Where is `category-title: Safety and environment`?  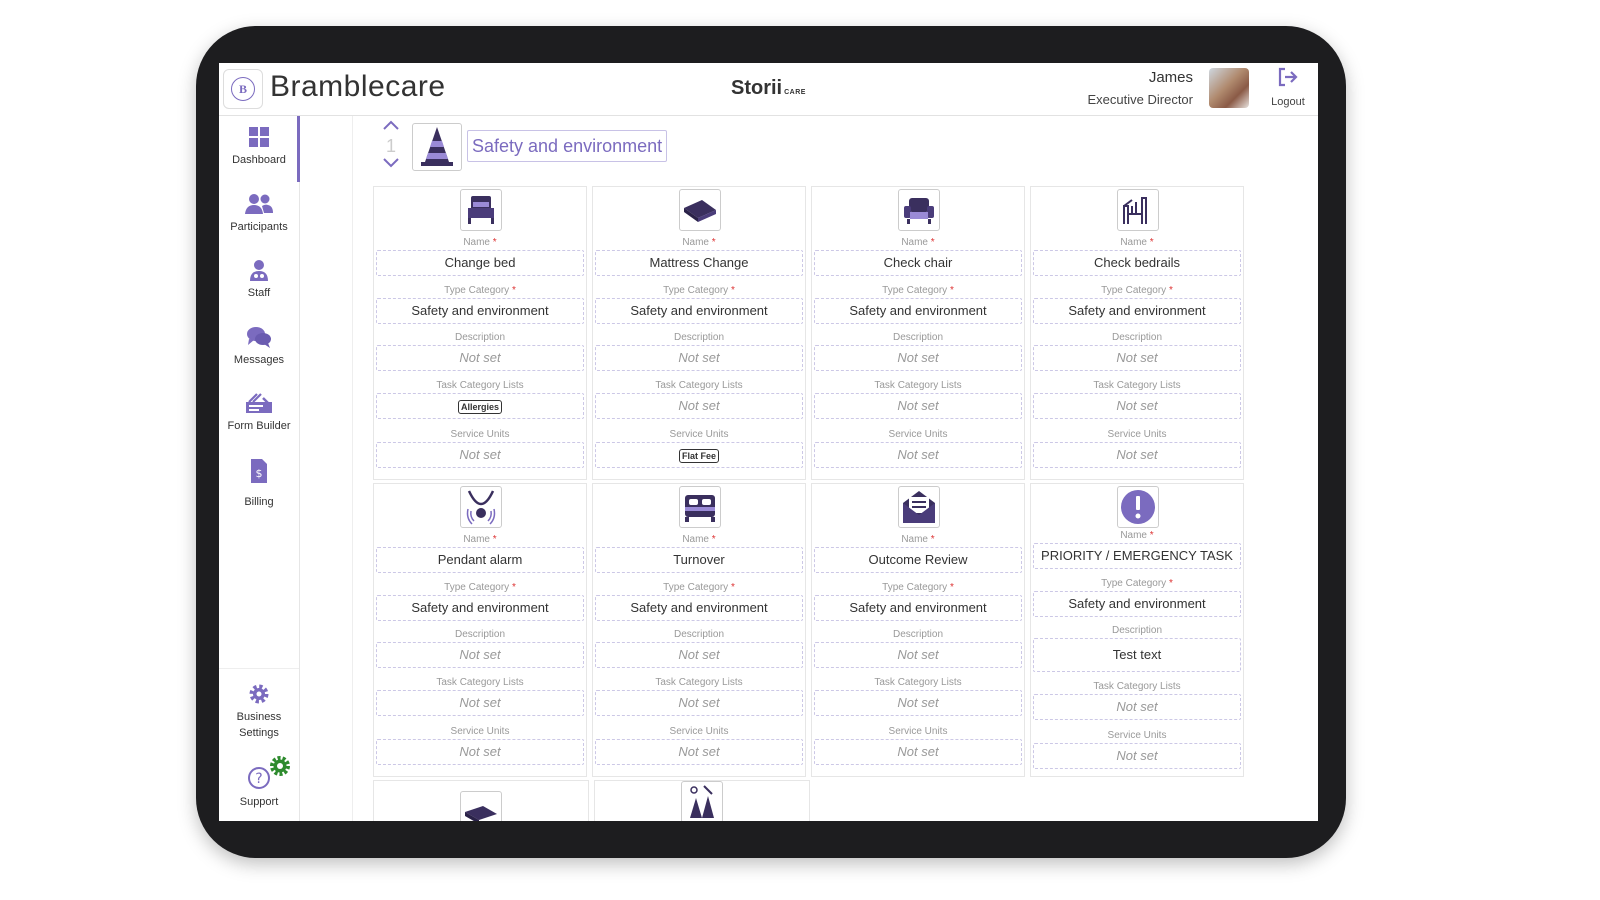
category-title: Safety and environment is located at coordinates (567, 146).